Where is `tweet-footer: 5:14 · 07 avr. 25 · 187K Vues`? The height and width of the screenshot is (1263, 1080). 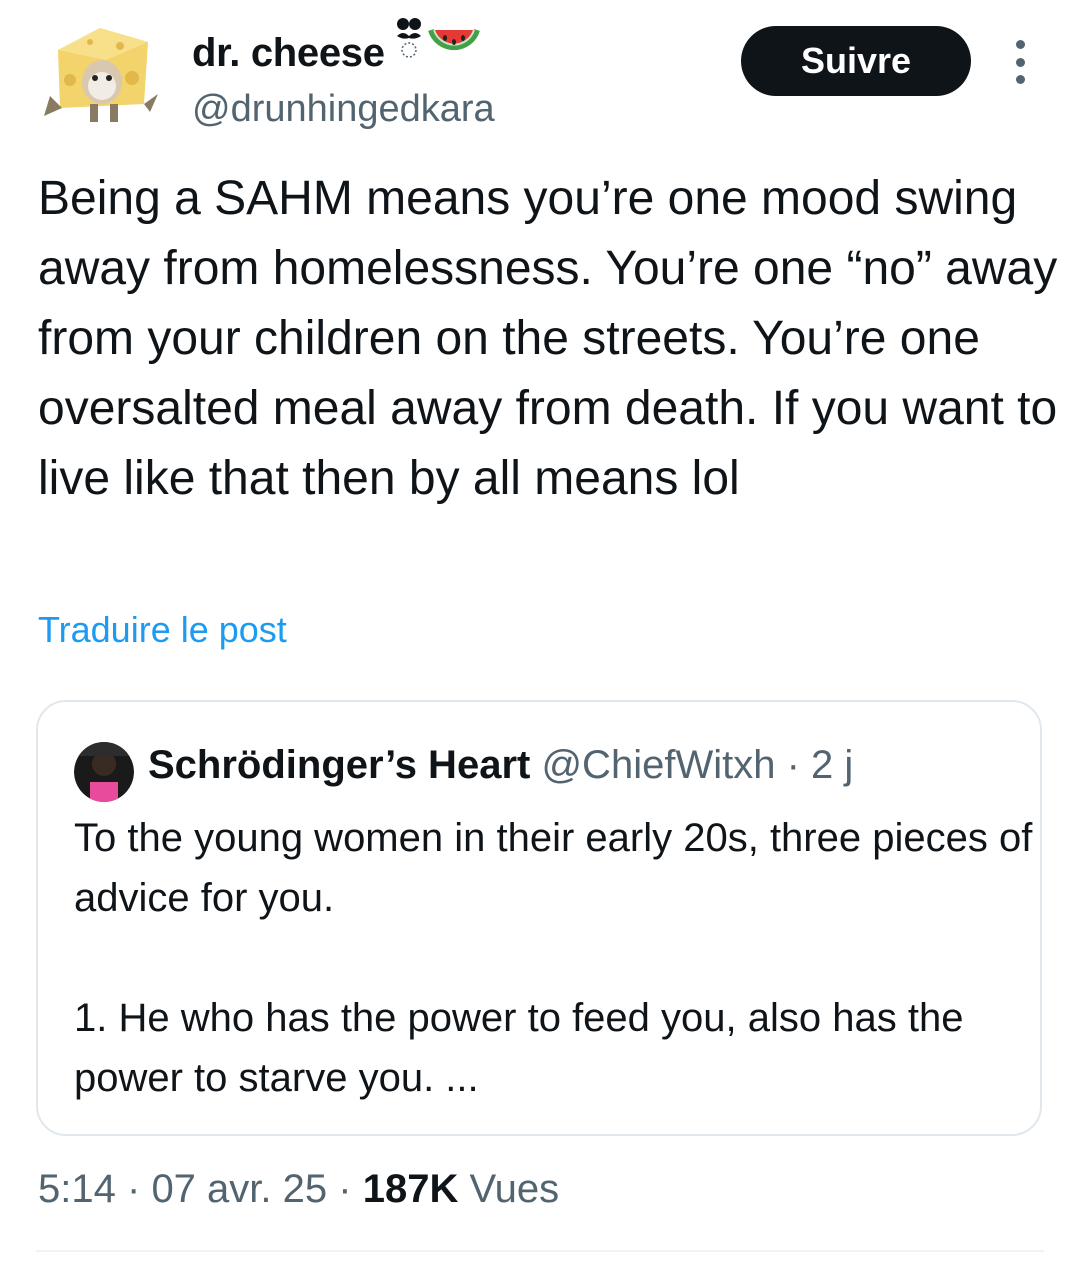 tweet-footer: 5:14 · 07 avr. 25 · 187K Vues is located at coordinates (298, 1189).